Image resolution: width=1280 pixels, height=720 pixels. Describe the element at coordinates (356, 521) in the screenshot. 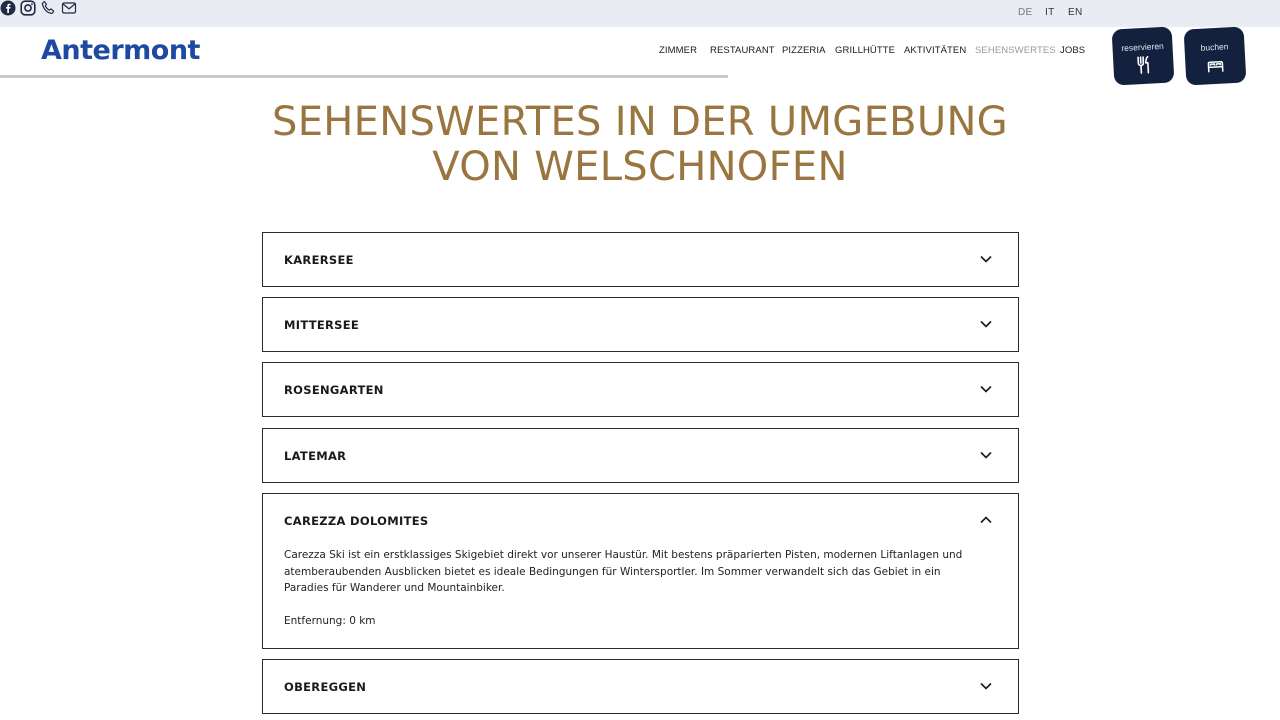

I see `accordion-title: CAREZZA DOLOMITES` at that location.